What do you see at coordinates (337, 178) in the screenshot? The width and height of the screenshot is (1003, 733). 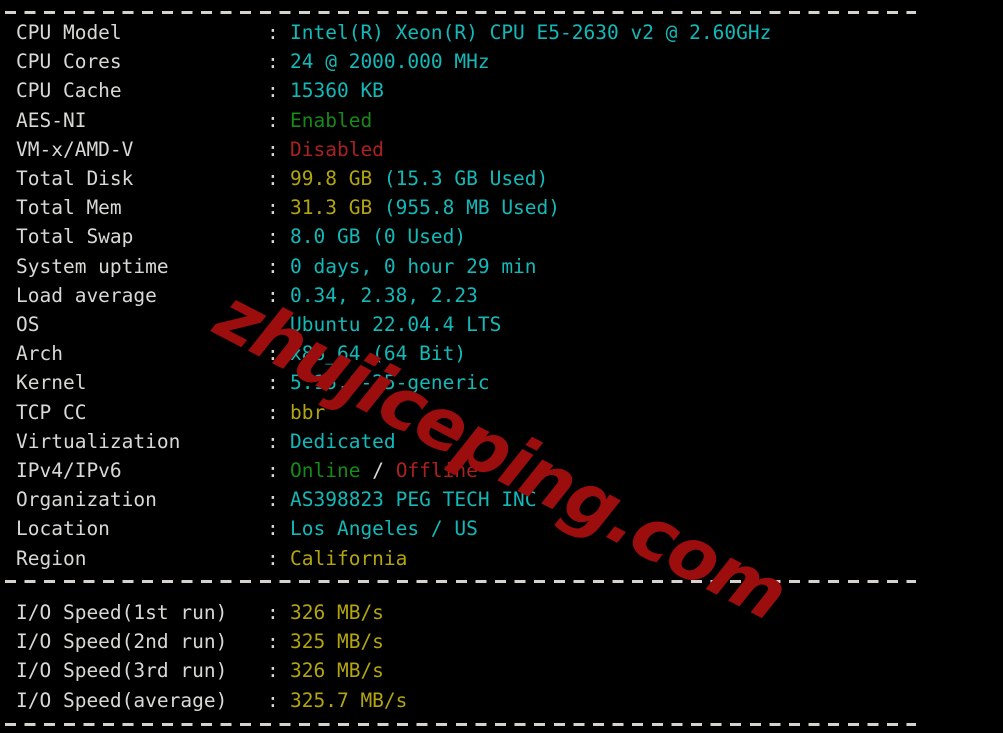 I see `value-primary: 99.8 GB` at bounding box center [337, 178].